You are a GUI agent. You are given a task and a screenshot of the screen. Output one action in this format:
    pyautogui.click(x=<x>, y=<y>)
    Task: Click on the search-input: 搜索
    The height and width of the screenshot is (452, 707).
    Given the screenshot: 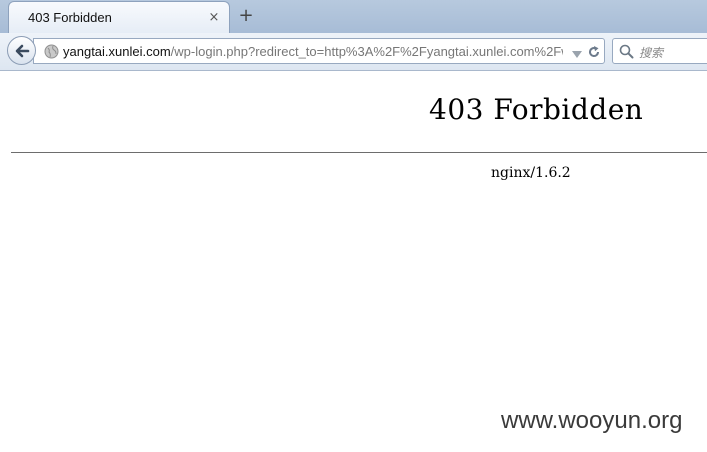 What is the action you would take?
    pyautogui.click(x=659, y=51)
    